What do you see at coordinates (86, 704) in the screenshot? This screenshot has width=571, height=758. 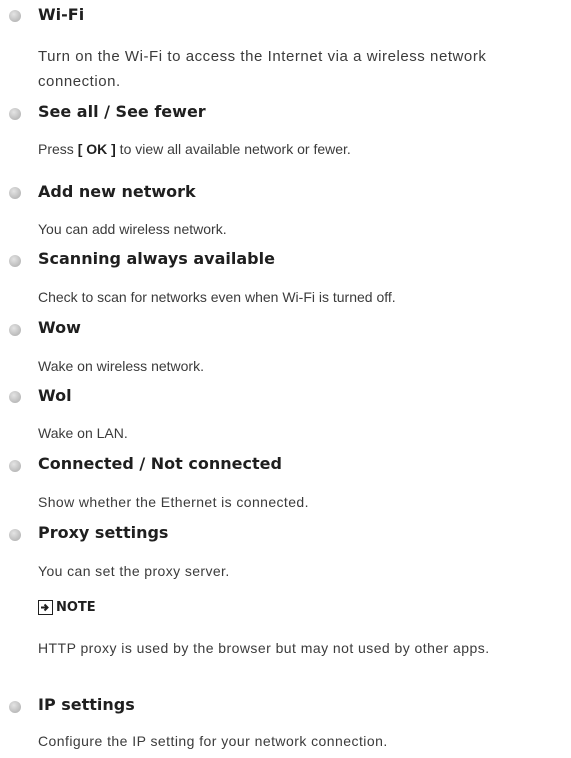 I see `item-title-ip-settings: IP settings` at bounding box center [86, 704].